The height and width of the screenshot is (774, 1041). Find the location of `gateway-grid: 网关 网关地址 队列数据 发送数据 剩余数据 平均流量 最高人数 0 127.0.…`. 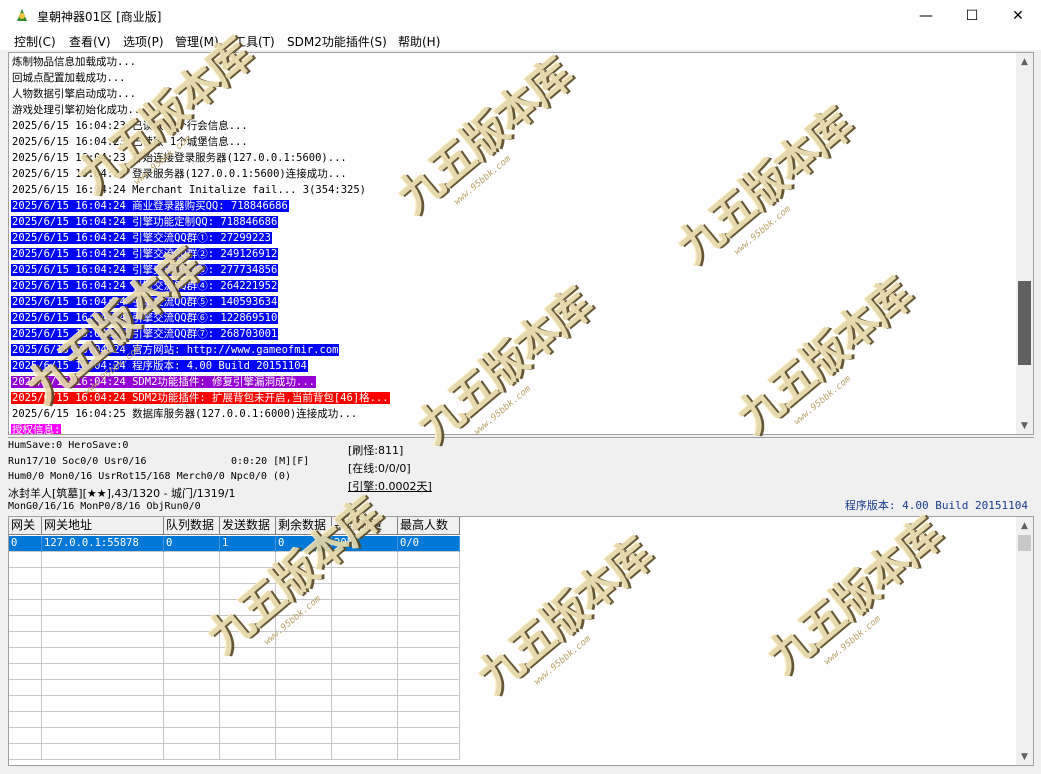

gateway-grid: 网关 网关地址 队列数据 发送数据 剩余数据 平均流量 最高人数 0 127.0.… is located at coordinates (234, 641).